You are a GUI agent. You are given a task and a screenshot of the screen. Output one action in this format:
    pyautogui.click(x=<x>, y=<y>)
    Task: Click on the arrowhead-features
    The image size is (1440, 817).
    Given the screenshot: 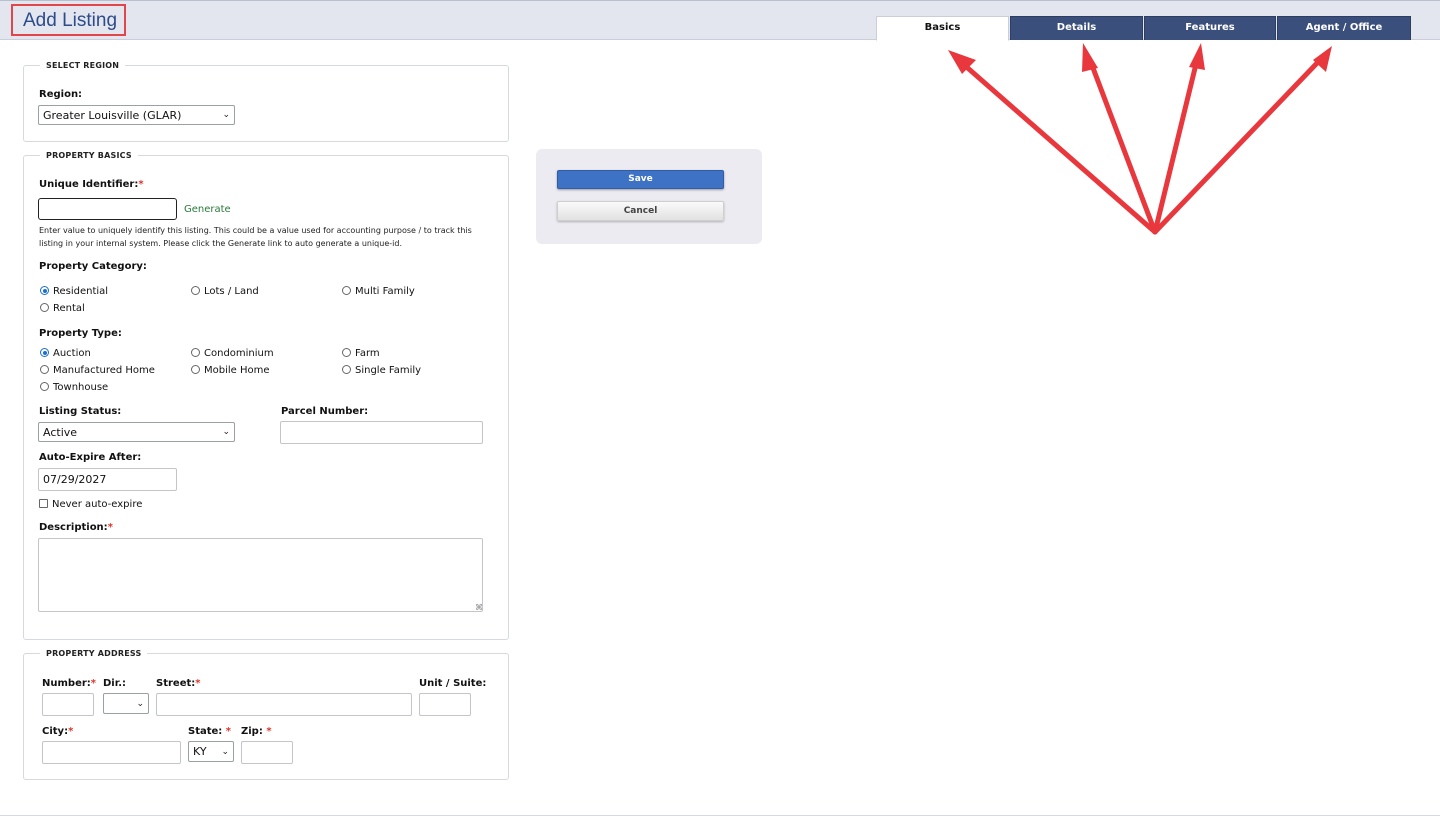 What is the action you would take?
    pyautogui.click(x=1197, y=56)
    